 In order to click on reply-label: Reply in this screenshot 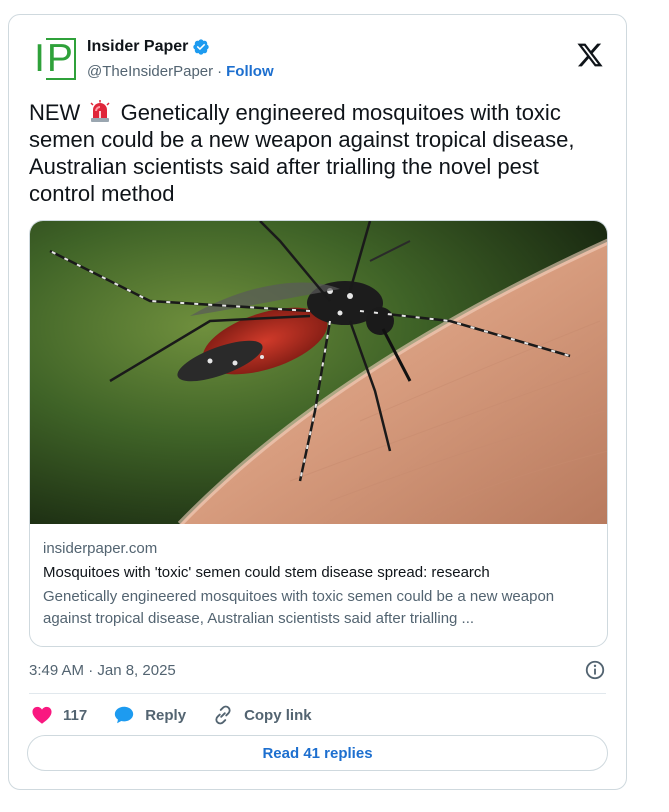, I will do `click(166, 715)`.